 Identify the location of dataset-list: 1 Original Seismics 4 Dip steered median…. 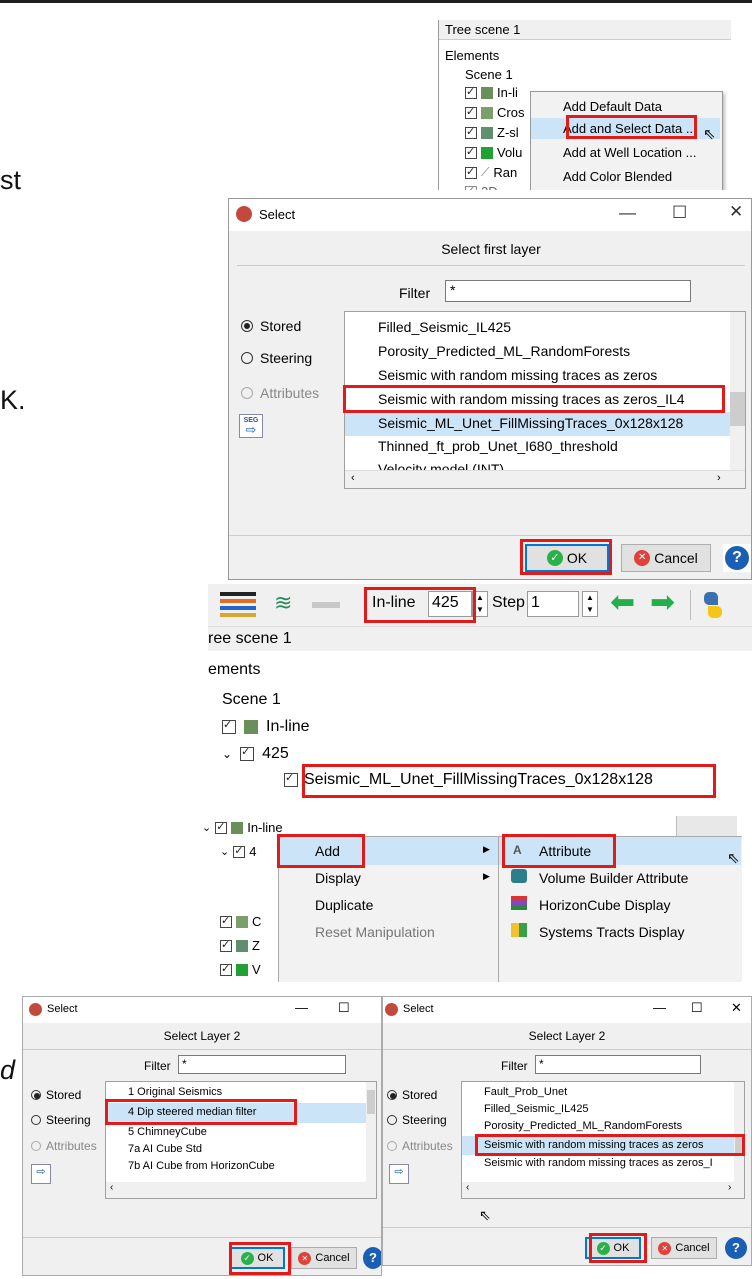
(241, 1140).